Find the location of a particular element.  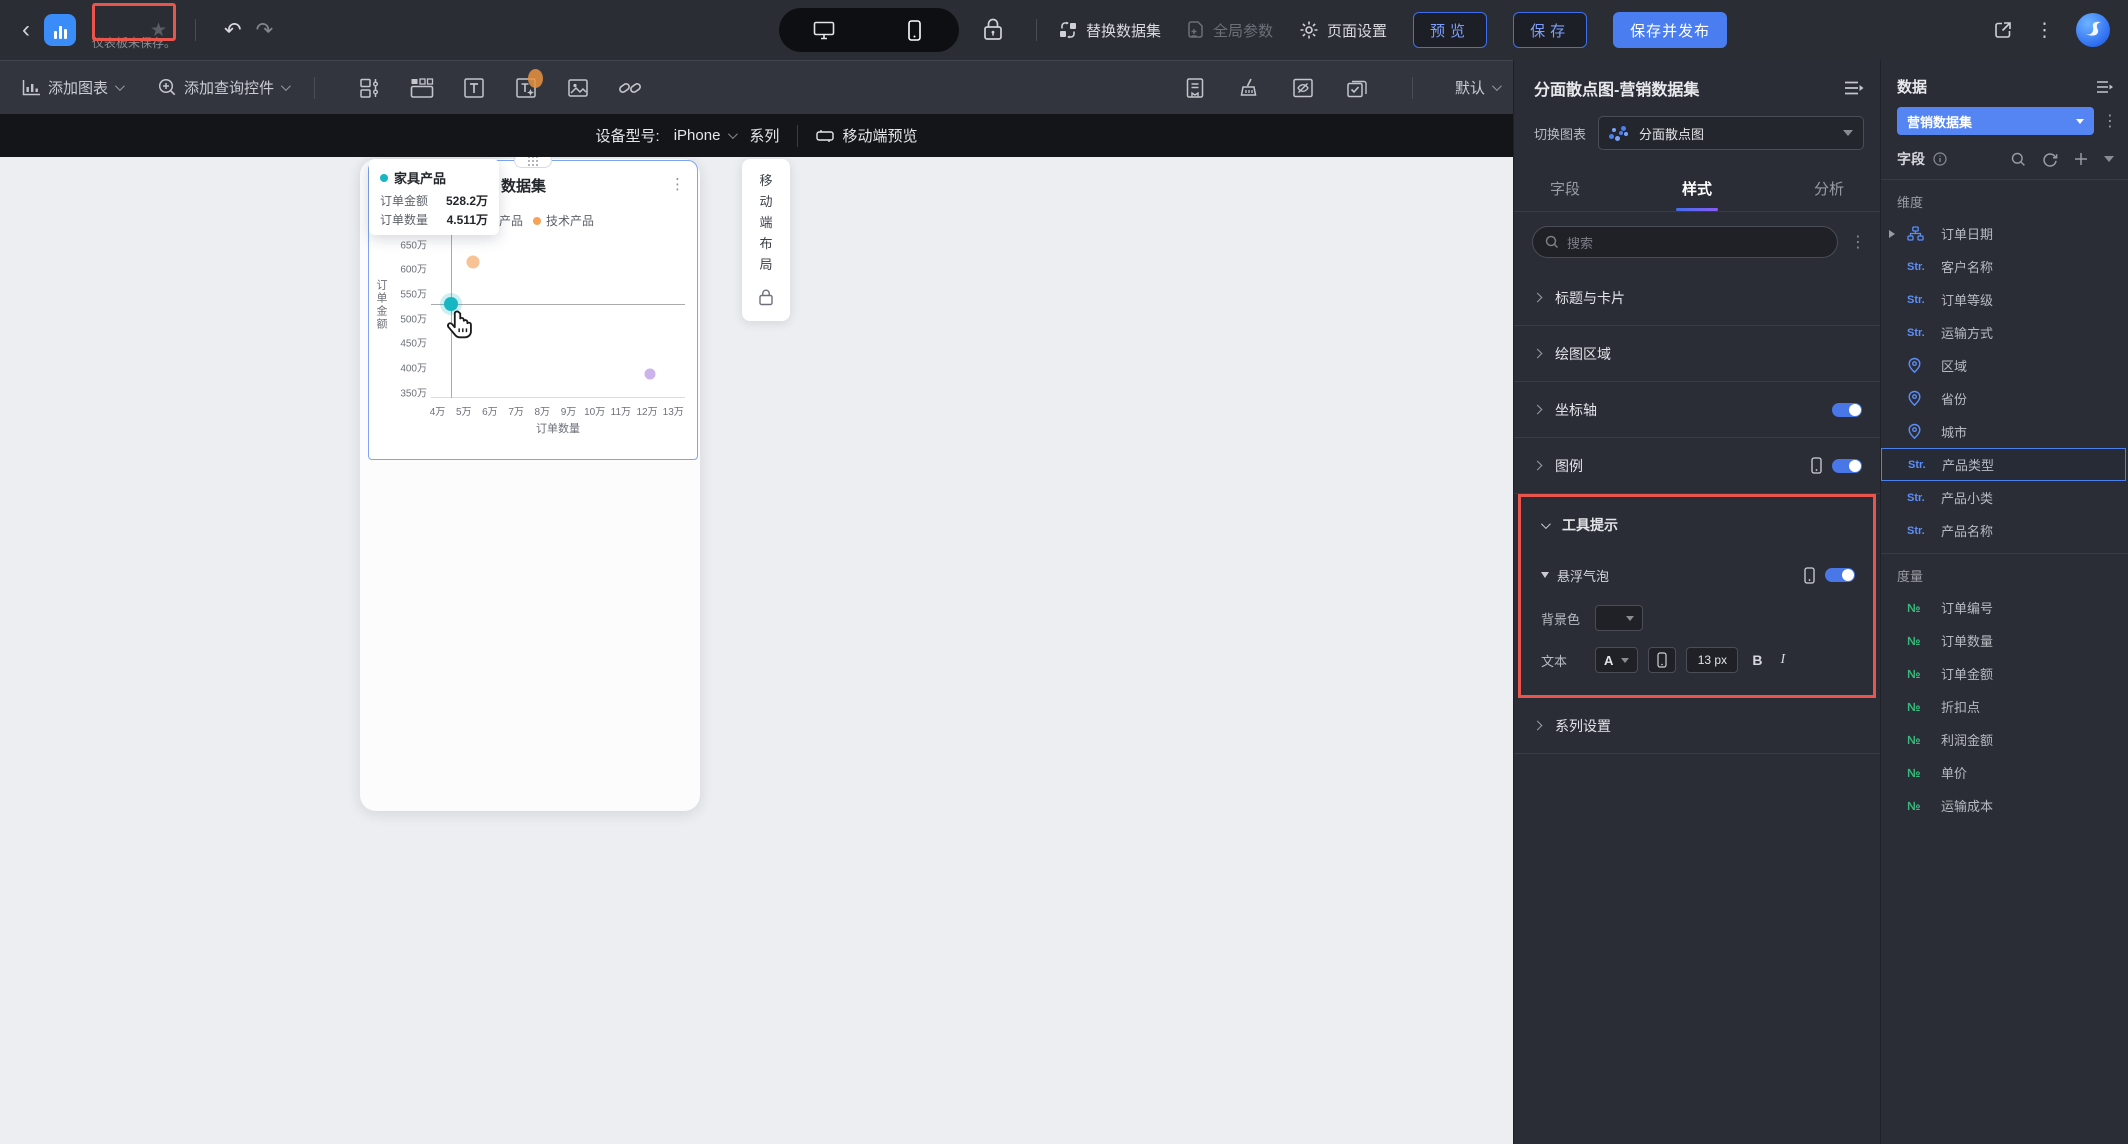

field-label: 订单日期 is located at coordinates (1967, 234).